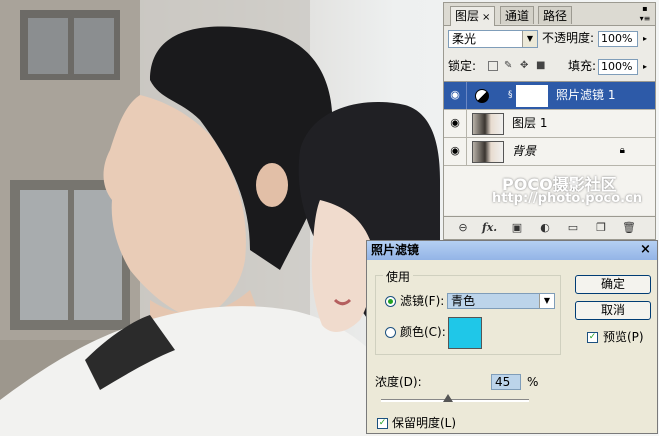 Image resolution: width=659 pixels, height=436 pixels. I want to click on density-input: 45, so click(506, 382).